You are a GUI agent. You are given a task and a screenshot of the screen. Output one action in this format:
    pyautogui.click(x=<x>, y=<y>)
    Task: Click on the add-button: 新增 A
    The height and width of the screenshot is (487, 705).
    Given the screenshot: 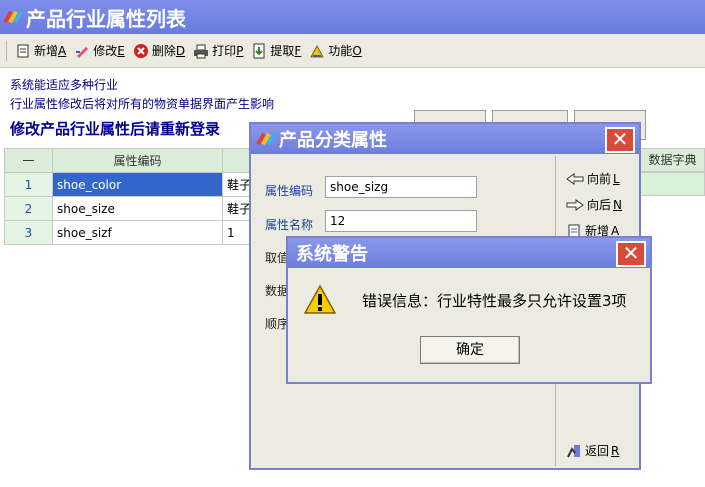 What is the action you would take?
    pyautogui.click(x=40, y=50)
    